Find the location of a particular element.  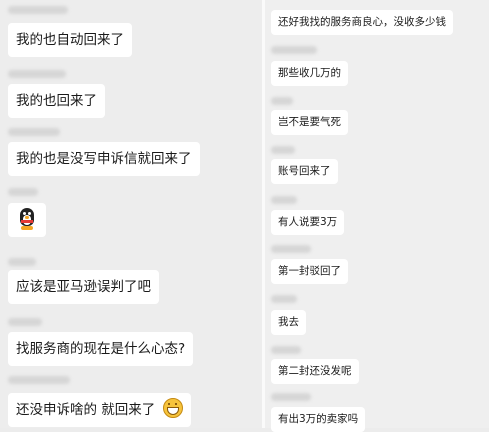

message-bubble: 还没申诉啥的 就回来了 is located at coordinates (99, 410).